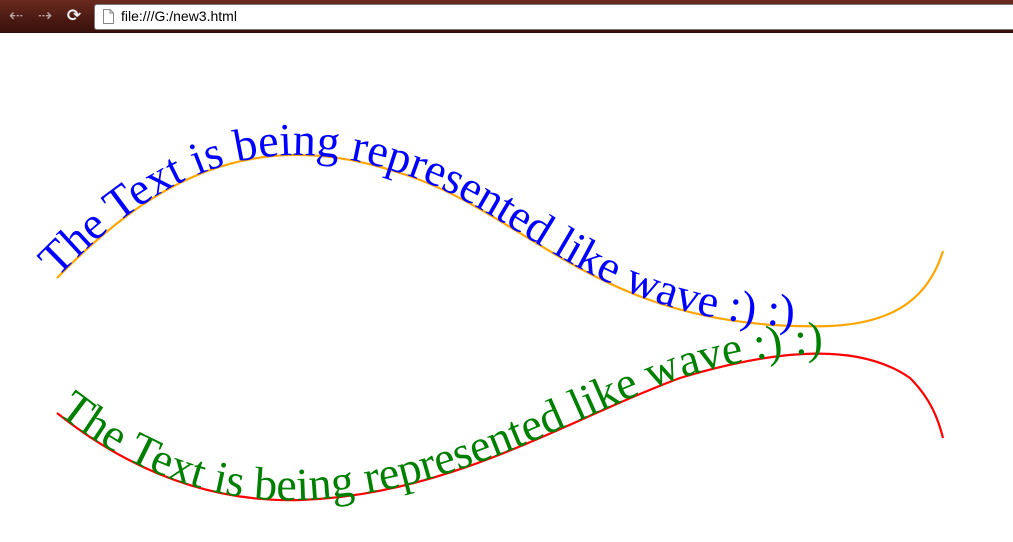  I want to click on forward-arrow-icon: ⇢, so click(45, 16).